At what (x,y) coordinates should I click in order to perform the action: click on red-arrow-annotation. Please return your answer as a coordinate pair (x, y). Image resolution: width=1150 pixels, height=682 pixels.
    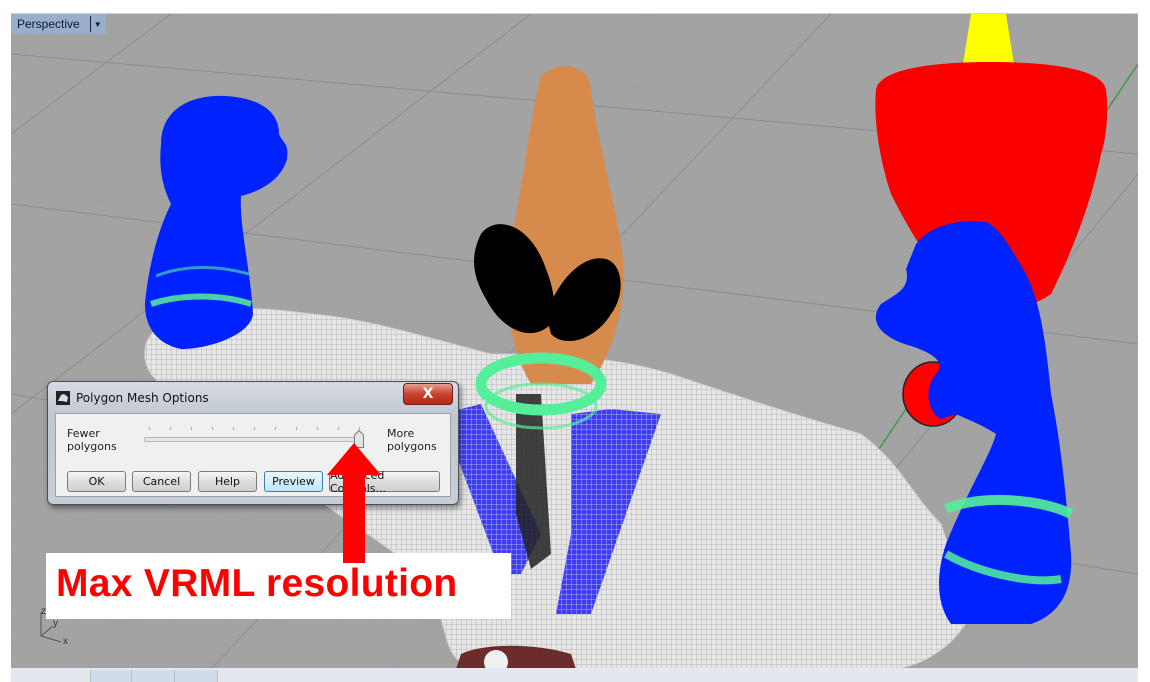
    Looking at the image, I should click on (354, 503).